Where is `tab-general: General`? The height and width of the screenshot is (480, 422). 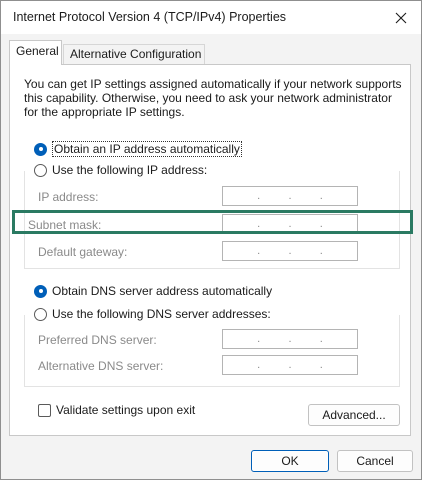
tab-general: General is located at coordinates (35, 52).